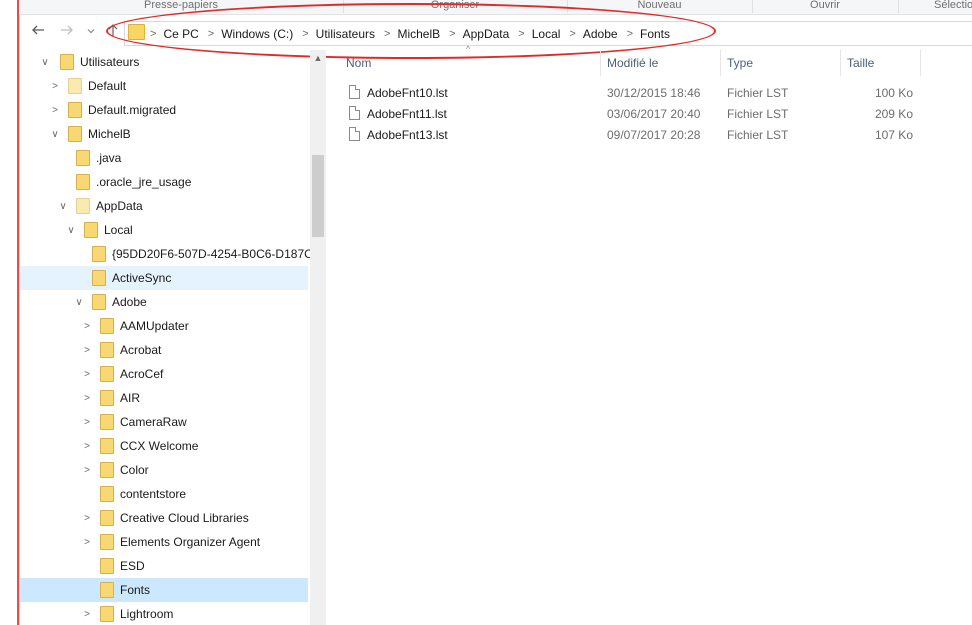 Image resolution: width=972 pixels, height=625 pixels. What do you see at coordinates (67, 32) in the screenshot?
I see `forward-arrow-icon` at bounding box center [67, 32].